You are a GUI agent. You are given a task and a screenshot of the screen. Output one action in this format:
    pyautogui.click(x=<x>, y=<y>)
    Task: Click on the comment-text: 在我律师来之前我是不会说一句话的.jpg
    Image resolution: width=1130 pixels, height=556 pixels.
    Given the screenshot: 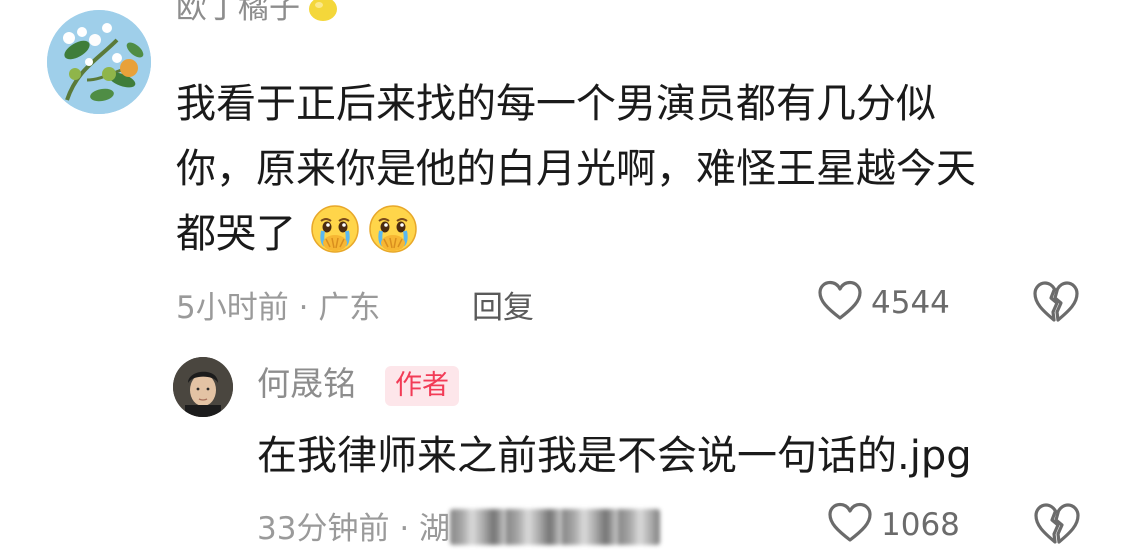 What is the action you would take?
    pyautogui.click(x=614, y=456)
    